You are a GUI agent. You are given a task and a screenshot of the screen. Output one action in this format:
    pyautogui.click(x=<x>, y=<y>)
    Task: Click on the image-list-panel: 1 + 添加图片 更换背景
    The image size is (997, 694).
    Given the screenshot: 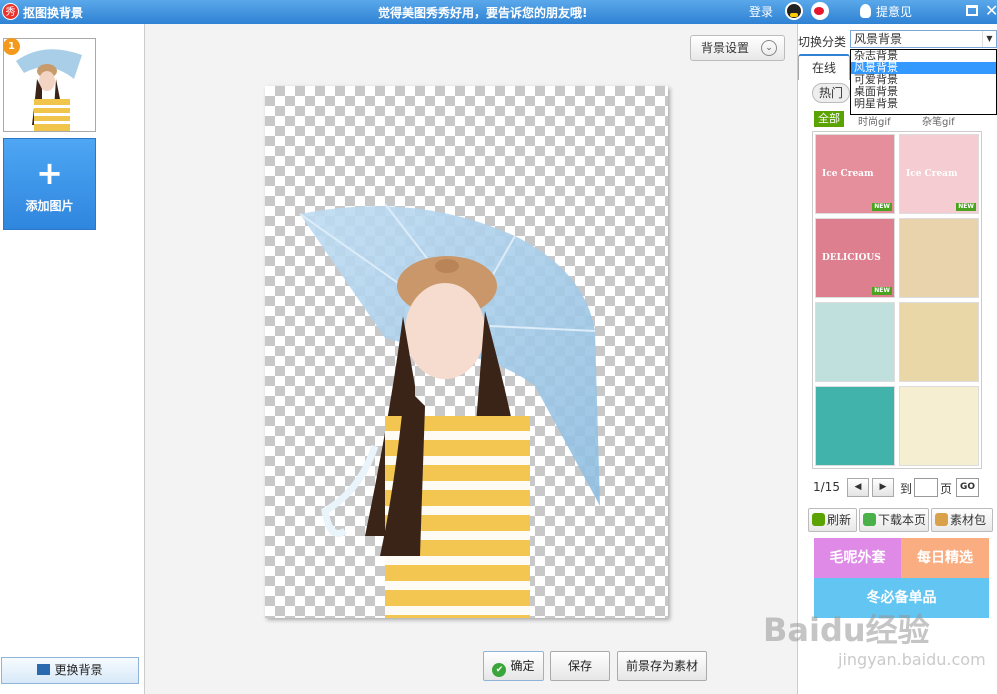 What is the action you would take?
    pyautogui.click(x=72, y=359)
    